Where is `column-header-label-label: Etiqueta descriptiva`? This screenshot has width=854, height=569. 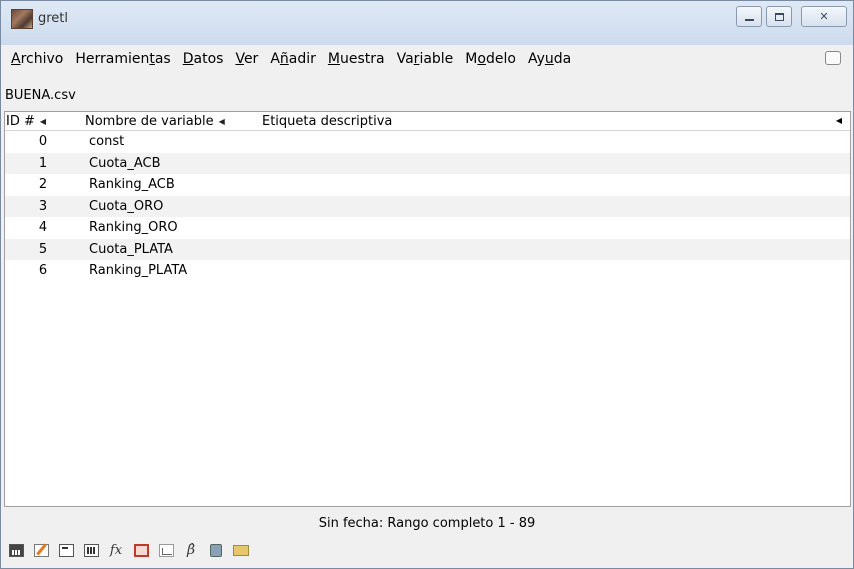 column-header-label-label: Etiqueta descriptiva is located at coordinates (327, 121).